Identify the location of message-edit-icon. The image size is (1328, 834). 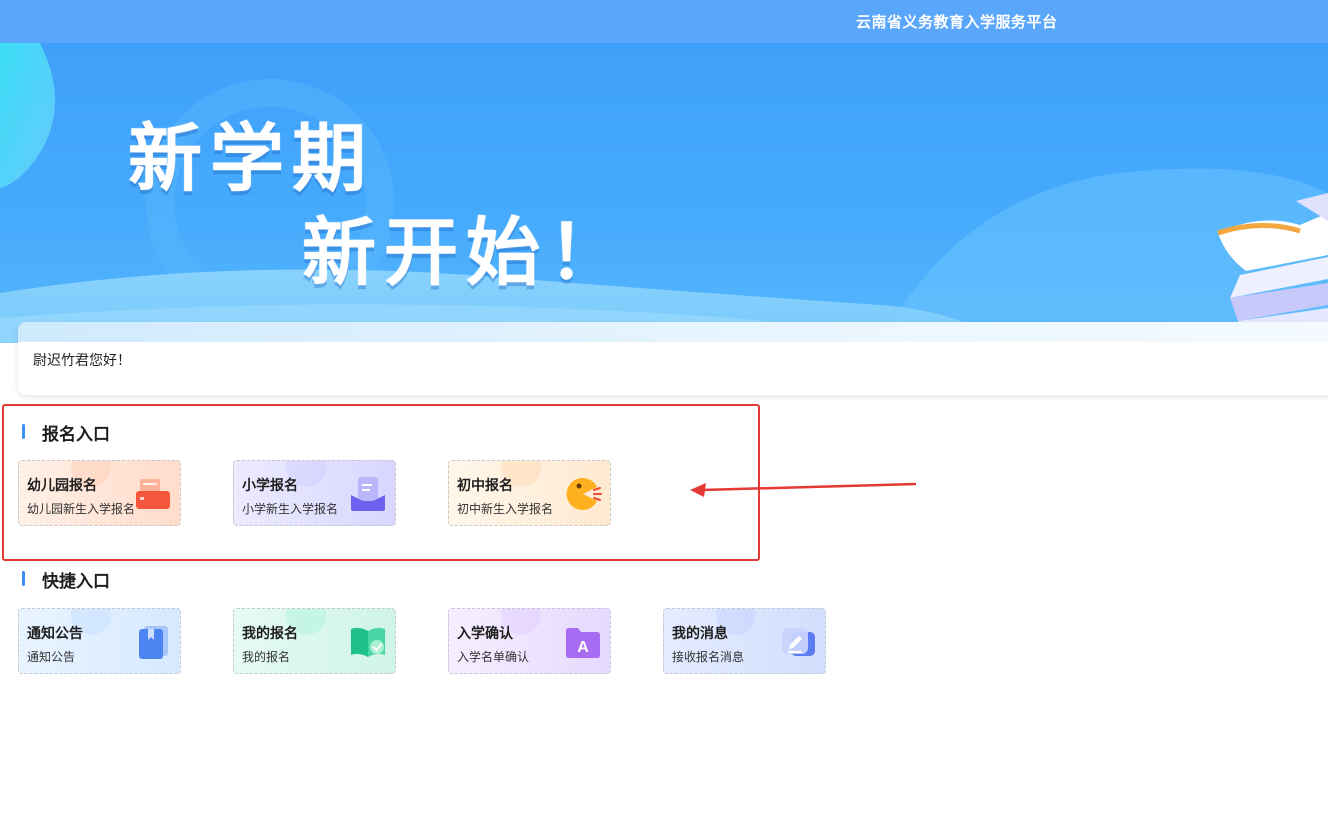
(798, 642).